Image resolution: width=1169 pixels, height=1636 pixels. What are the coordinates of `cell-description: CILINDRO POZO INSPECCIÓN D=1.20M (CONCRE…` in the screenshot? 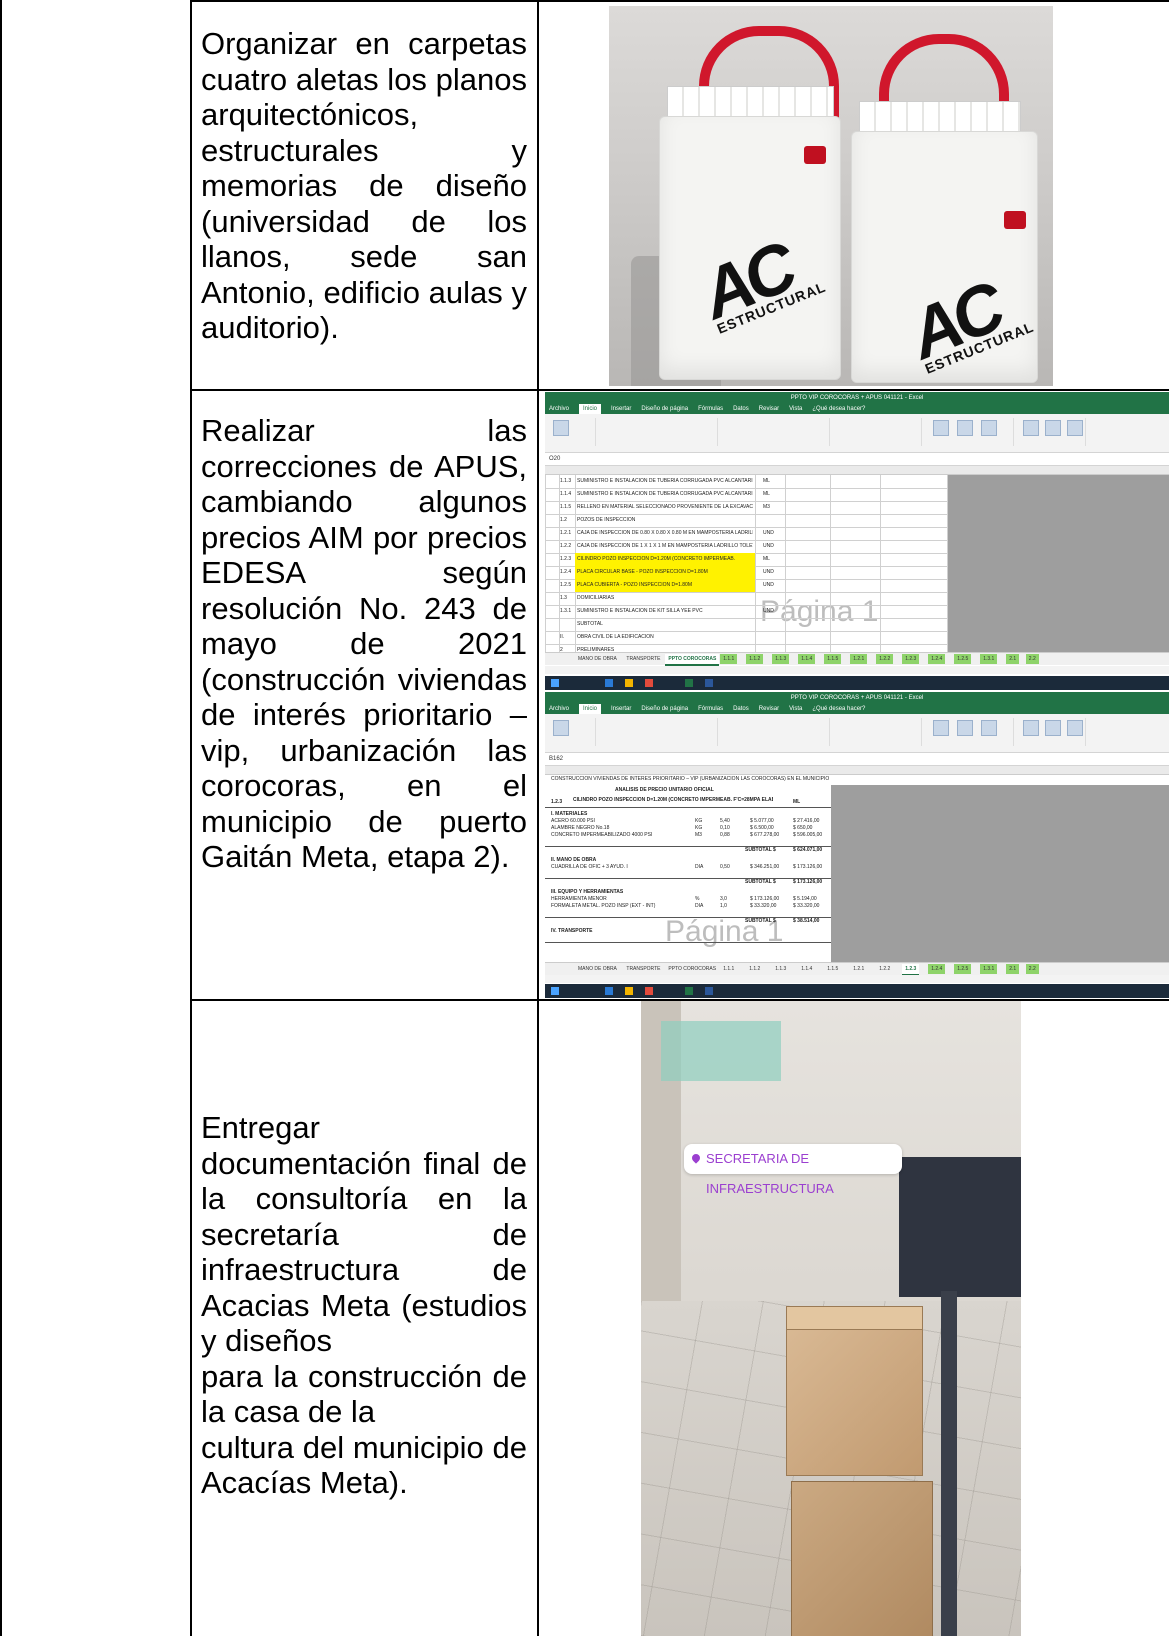 It's located at (665, 559).